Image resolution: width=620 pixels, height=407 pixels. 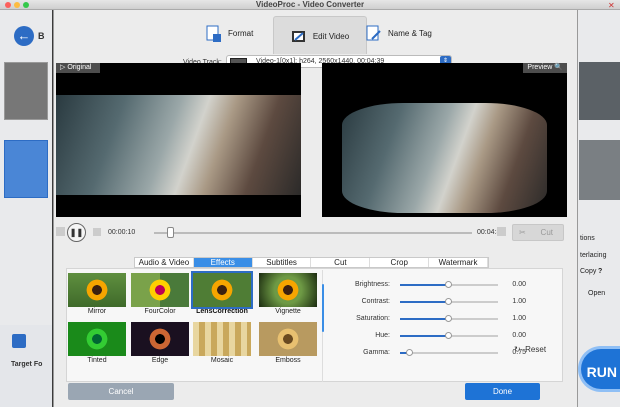 I want to click on effect-tile-mosaic: Mosaic, so click(x=222, y=344).